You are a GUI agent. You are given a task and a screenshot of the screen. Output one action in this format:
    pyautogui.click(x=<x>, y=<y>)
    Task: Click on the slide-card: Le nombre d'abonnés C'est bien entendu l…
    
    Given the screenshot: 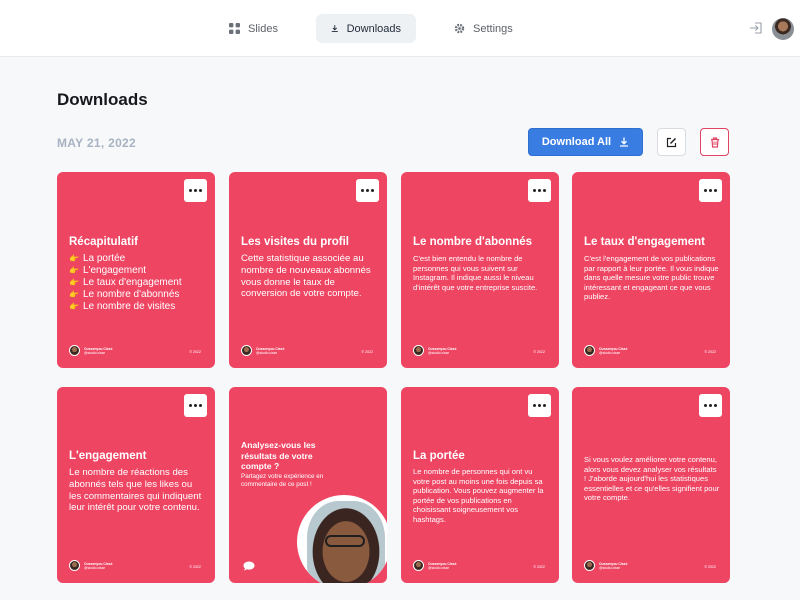 What is the action you would take?
    pyautogui.click(x=480, y=270)
    